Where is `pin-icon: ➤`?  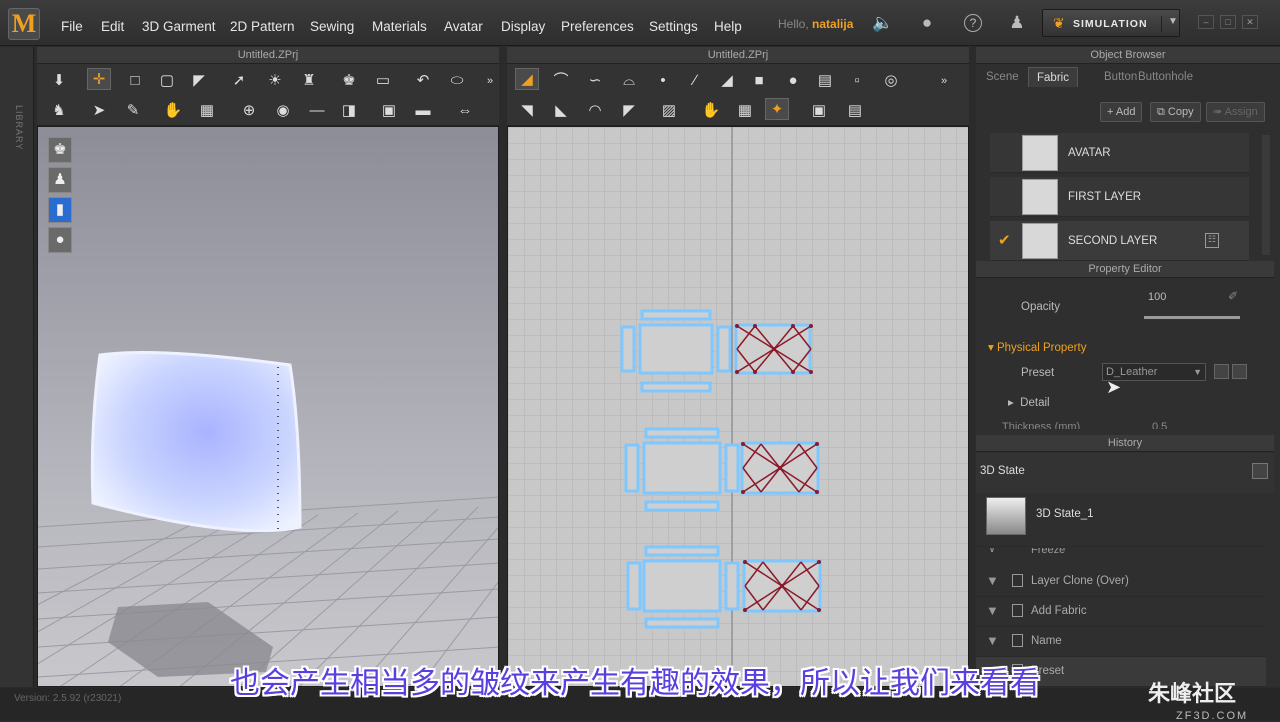
pin-icon: ➤ is located at coordinates (99, 111).